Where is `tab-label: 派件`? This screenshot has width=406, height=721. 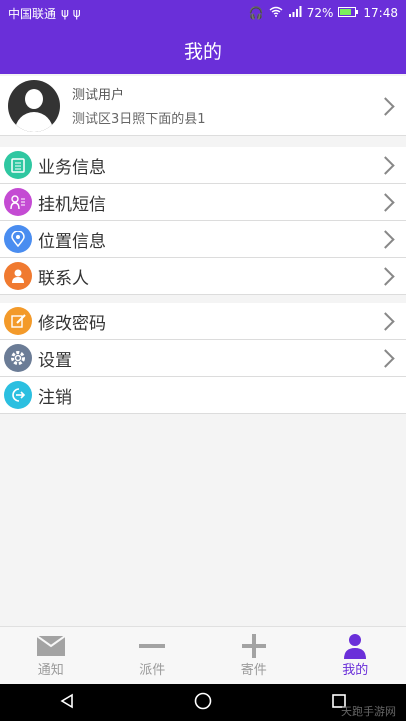
tab-label: 派件 is located at coordinates (152, 670).